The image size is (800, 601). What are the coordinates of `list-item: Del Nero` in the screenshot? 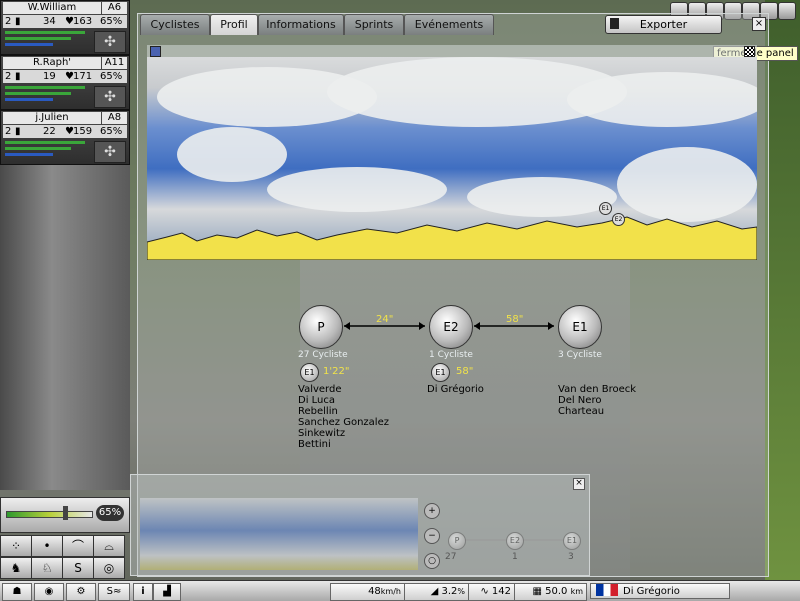 It's located at (597, 400).